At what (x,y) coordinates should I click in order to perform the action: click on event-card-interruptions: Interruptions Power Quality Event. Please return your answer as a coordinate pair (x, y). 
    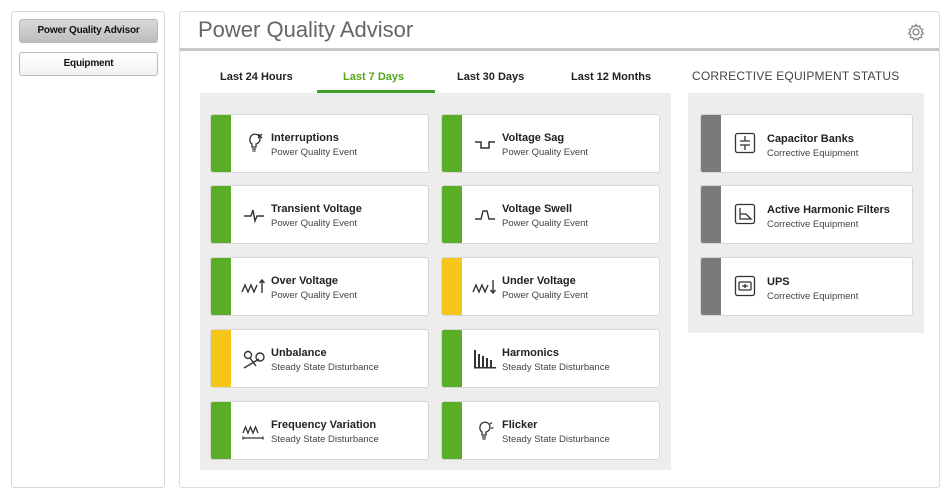
    Looking at the image, I should click on (319, 143).